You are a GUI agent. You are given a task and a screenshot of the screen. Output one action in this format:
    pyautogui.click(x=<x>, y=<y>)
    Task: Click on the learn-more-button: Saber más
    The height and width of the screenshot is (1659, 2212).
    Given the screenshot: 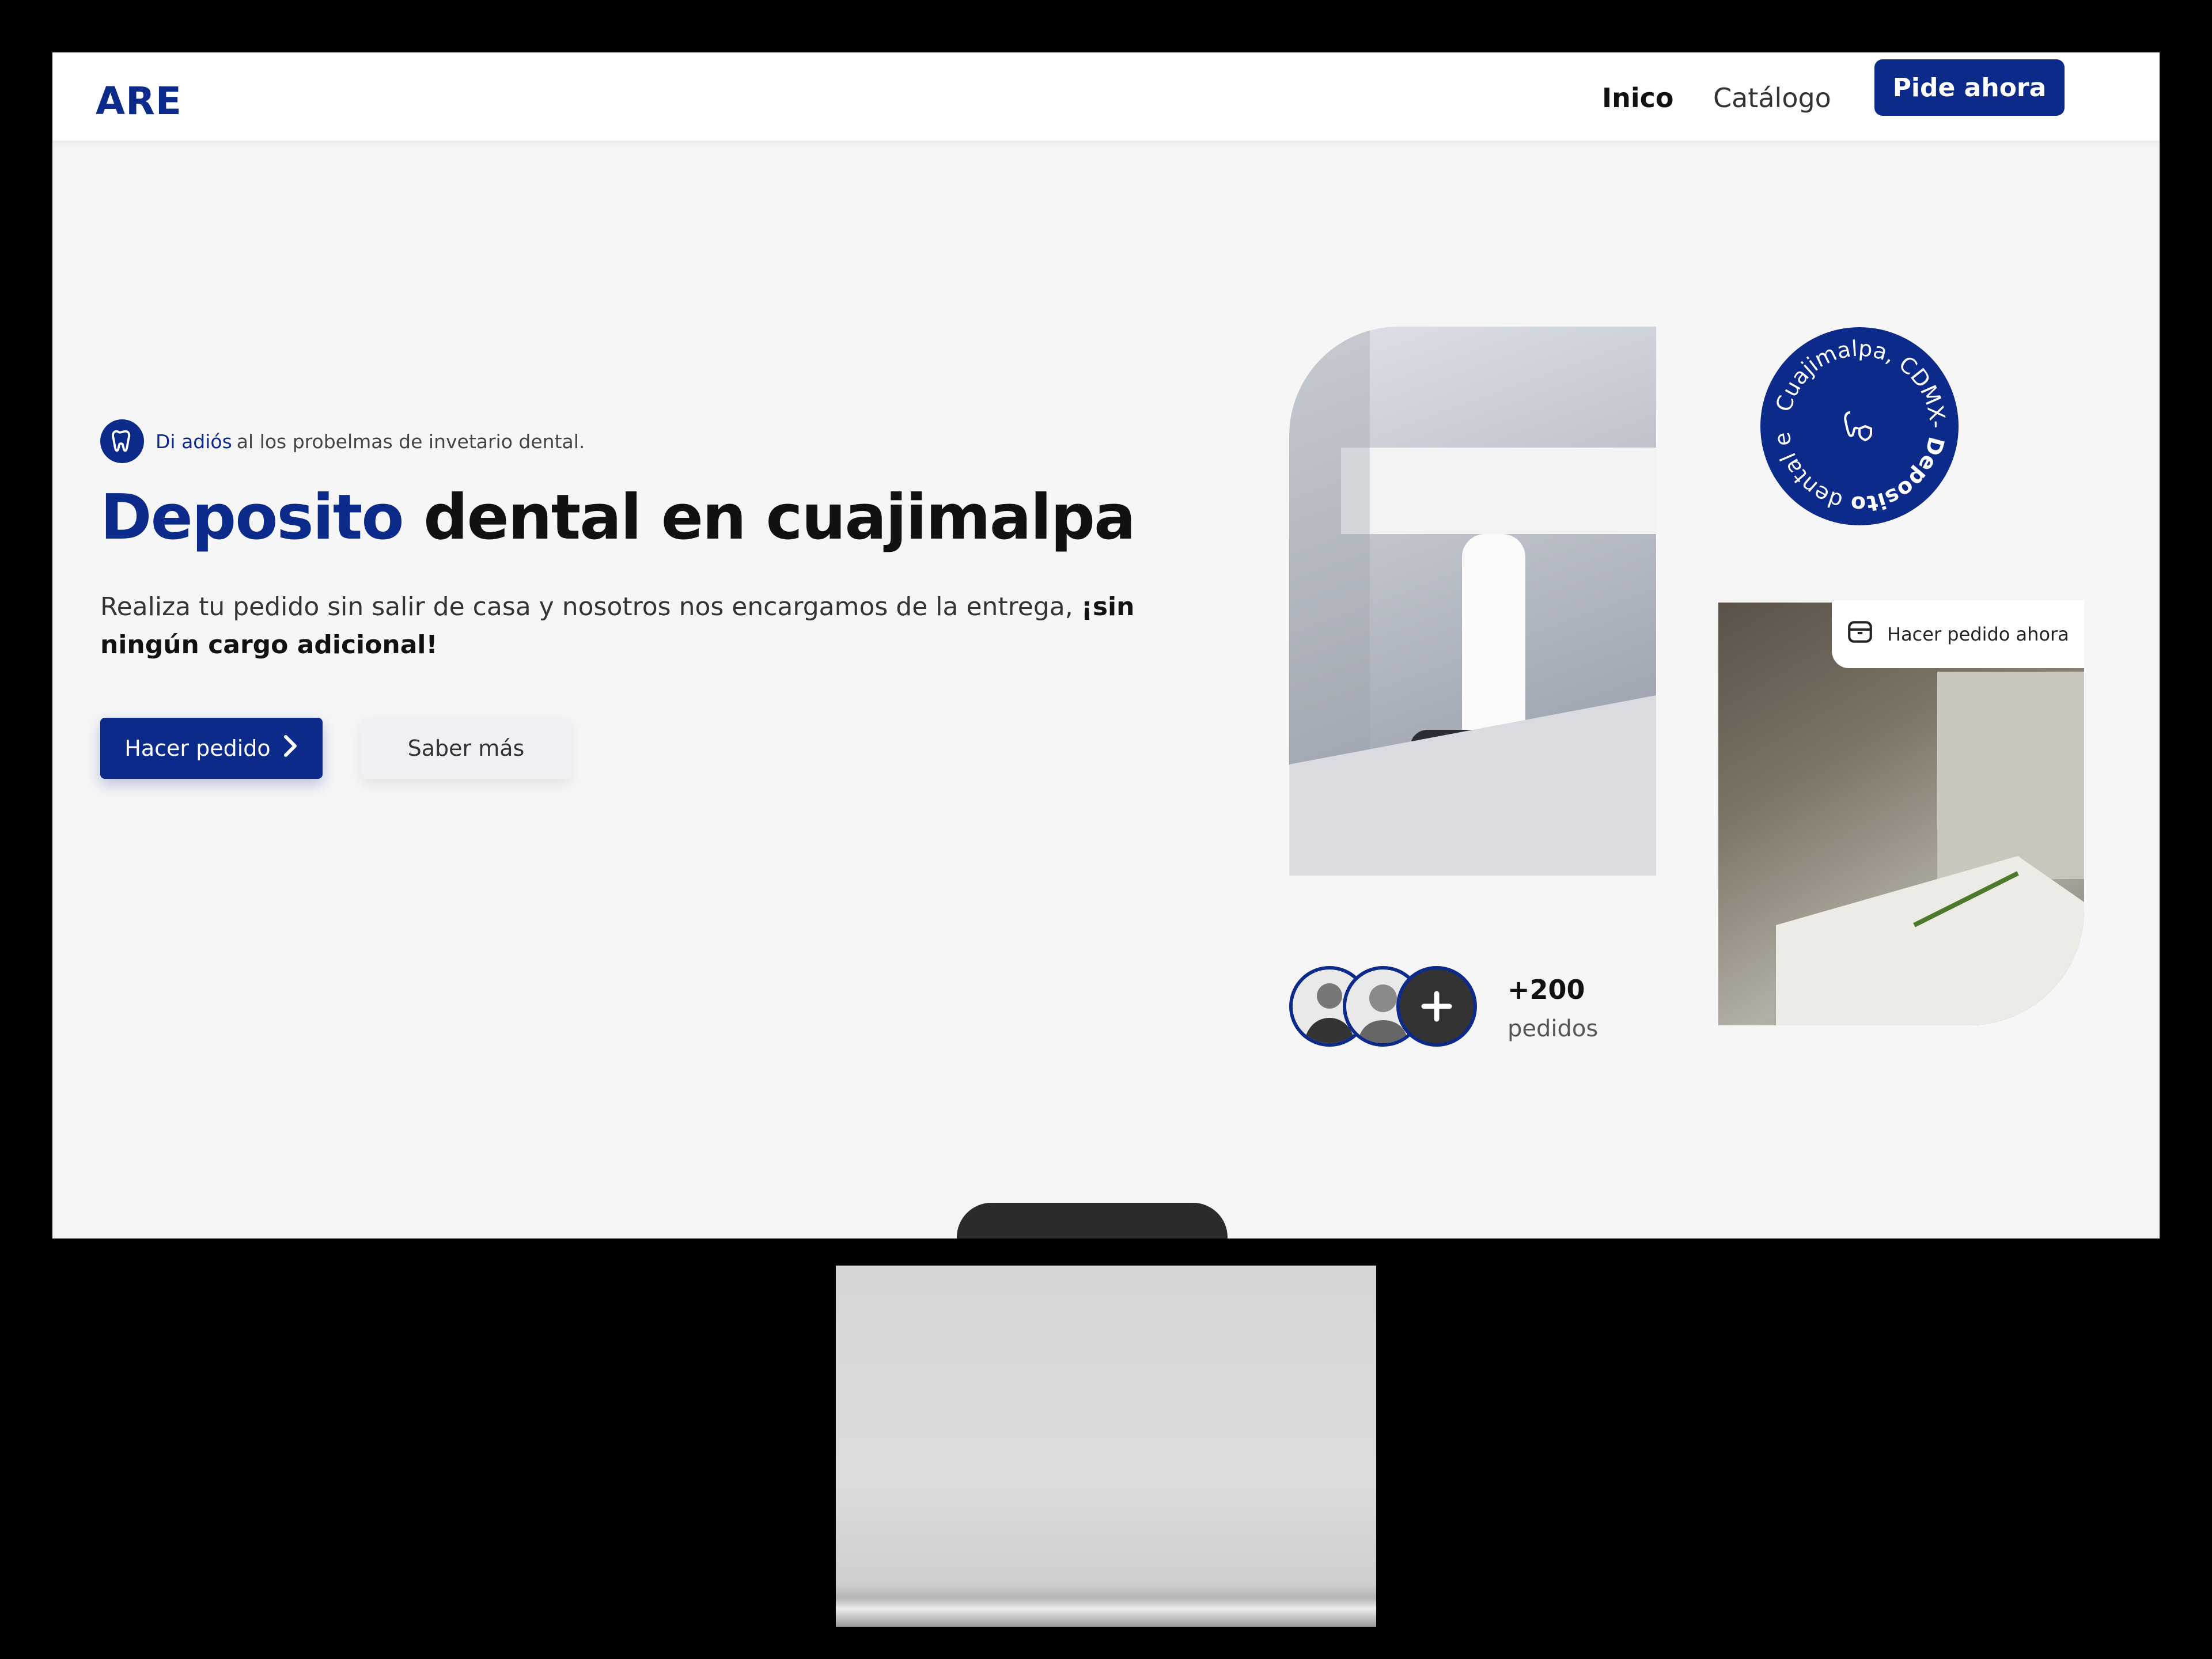 What is the action you would take?
    pyautogui.click(x=466, y=748)
    